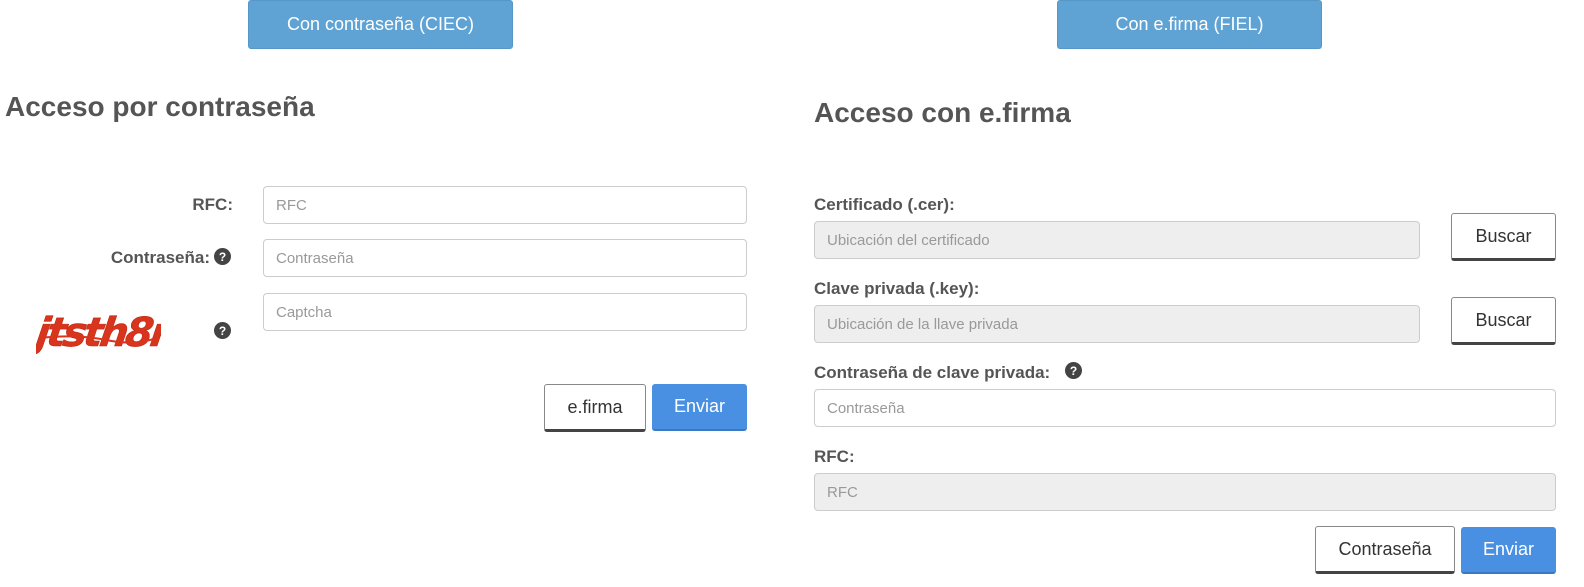 The image size is (1584, 587). I want to click on cert-browse-button: Buscar, so click(1503, 237).